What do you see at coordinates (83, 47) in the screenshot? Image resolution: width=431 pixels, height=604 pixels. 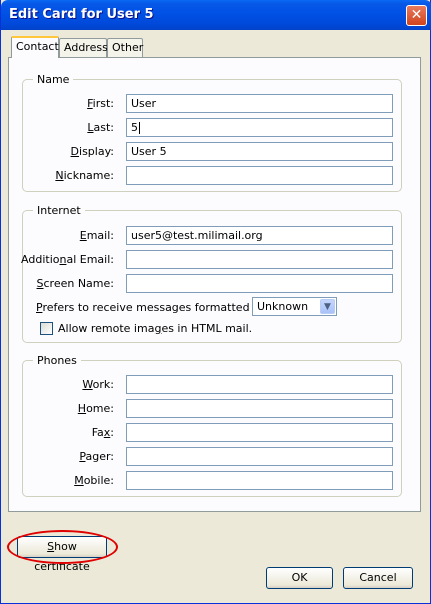 I see `tab-address: Address` at bounding box center [83, 47].